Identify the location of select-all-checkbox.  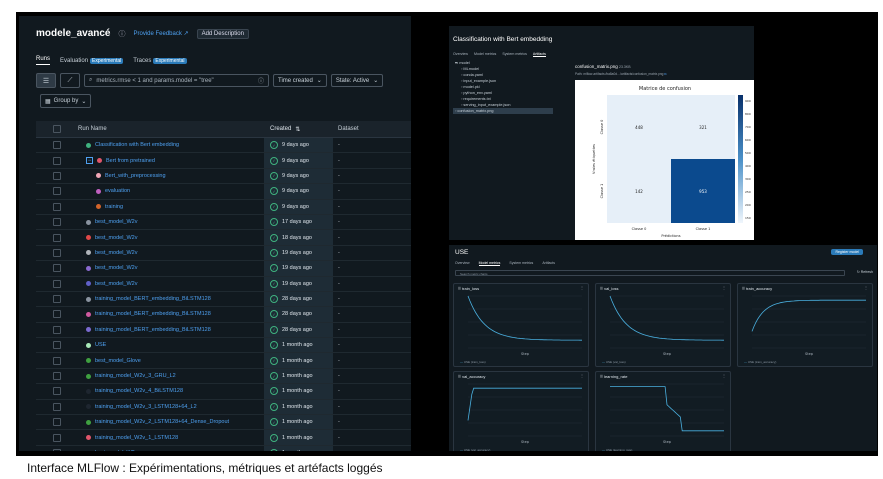
(57, 129).